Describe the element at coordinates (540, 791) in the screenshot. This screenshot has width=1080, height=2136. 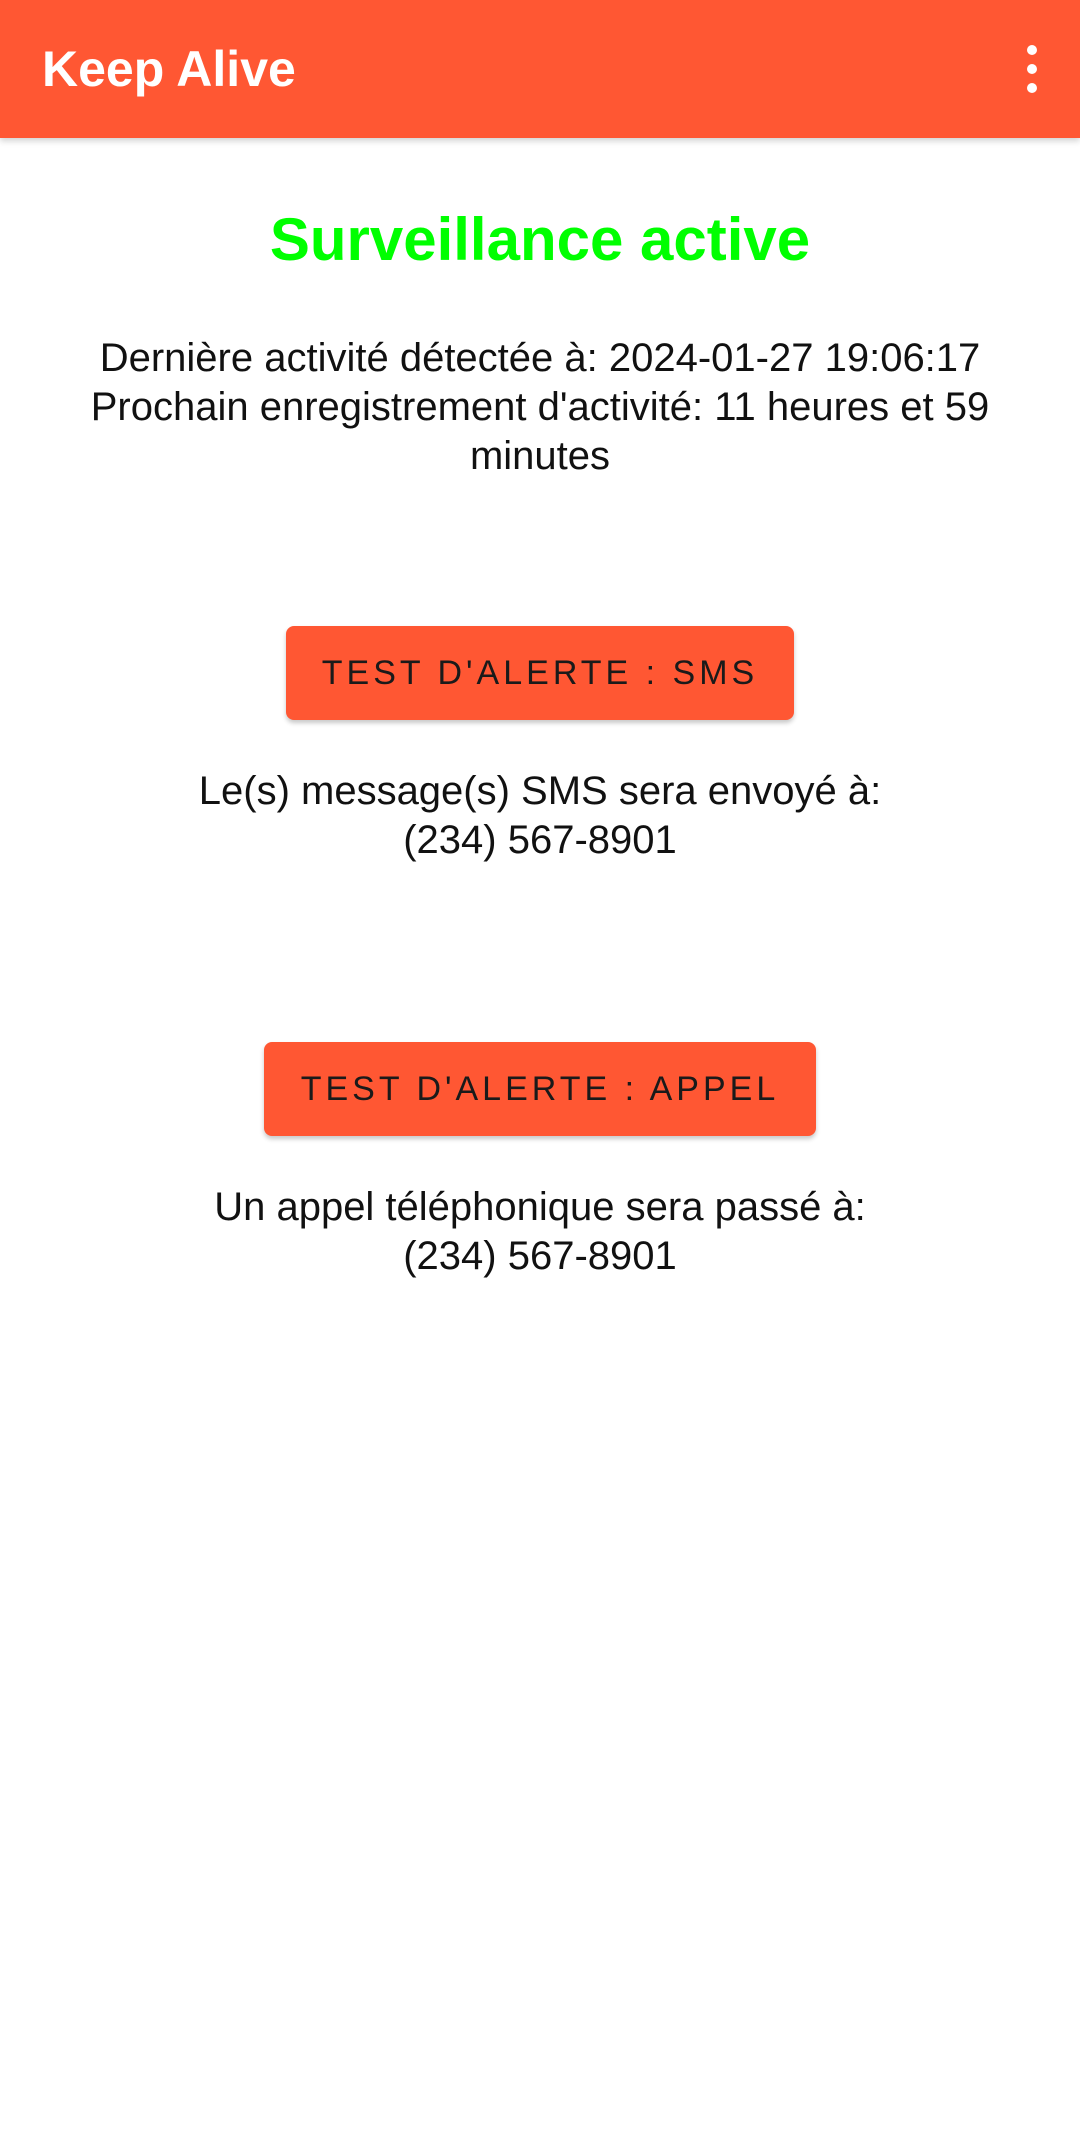
I see `sms-info-text: Le(s) message(s) SMS sera envoyé à:` at that location.